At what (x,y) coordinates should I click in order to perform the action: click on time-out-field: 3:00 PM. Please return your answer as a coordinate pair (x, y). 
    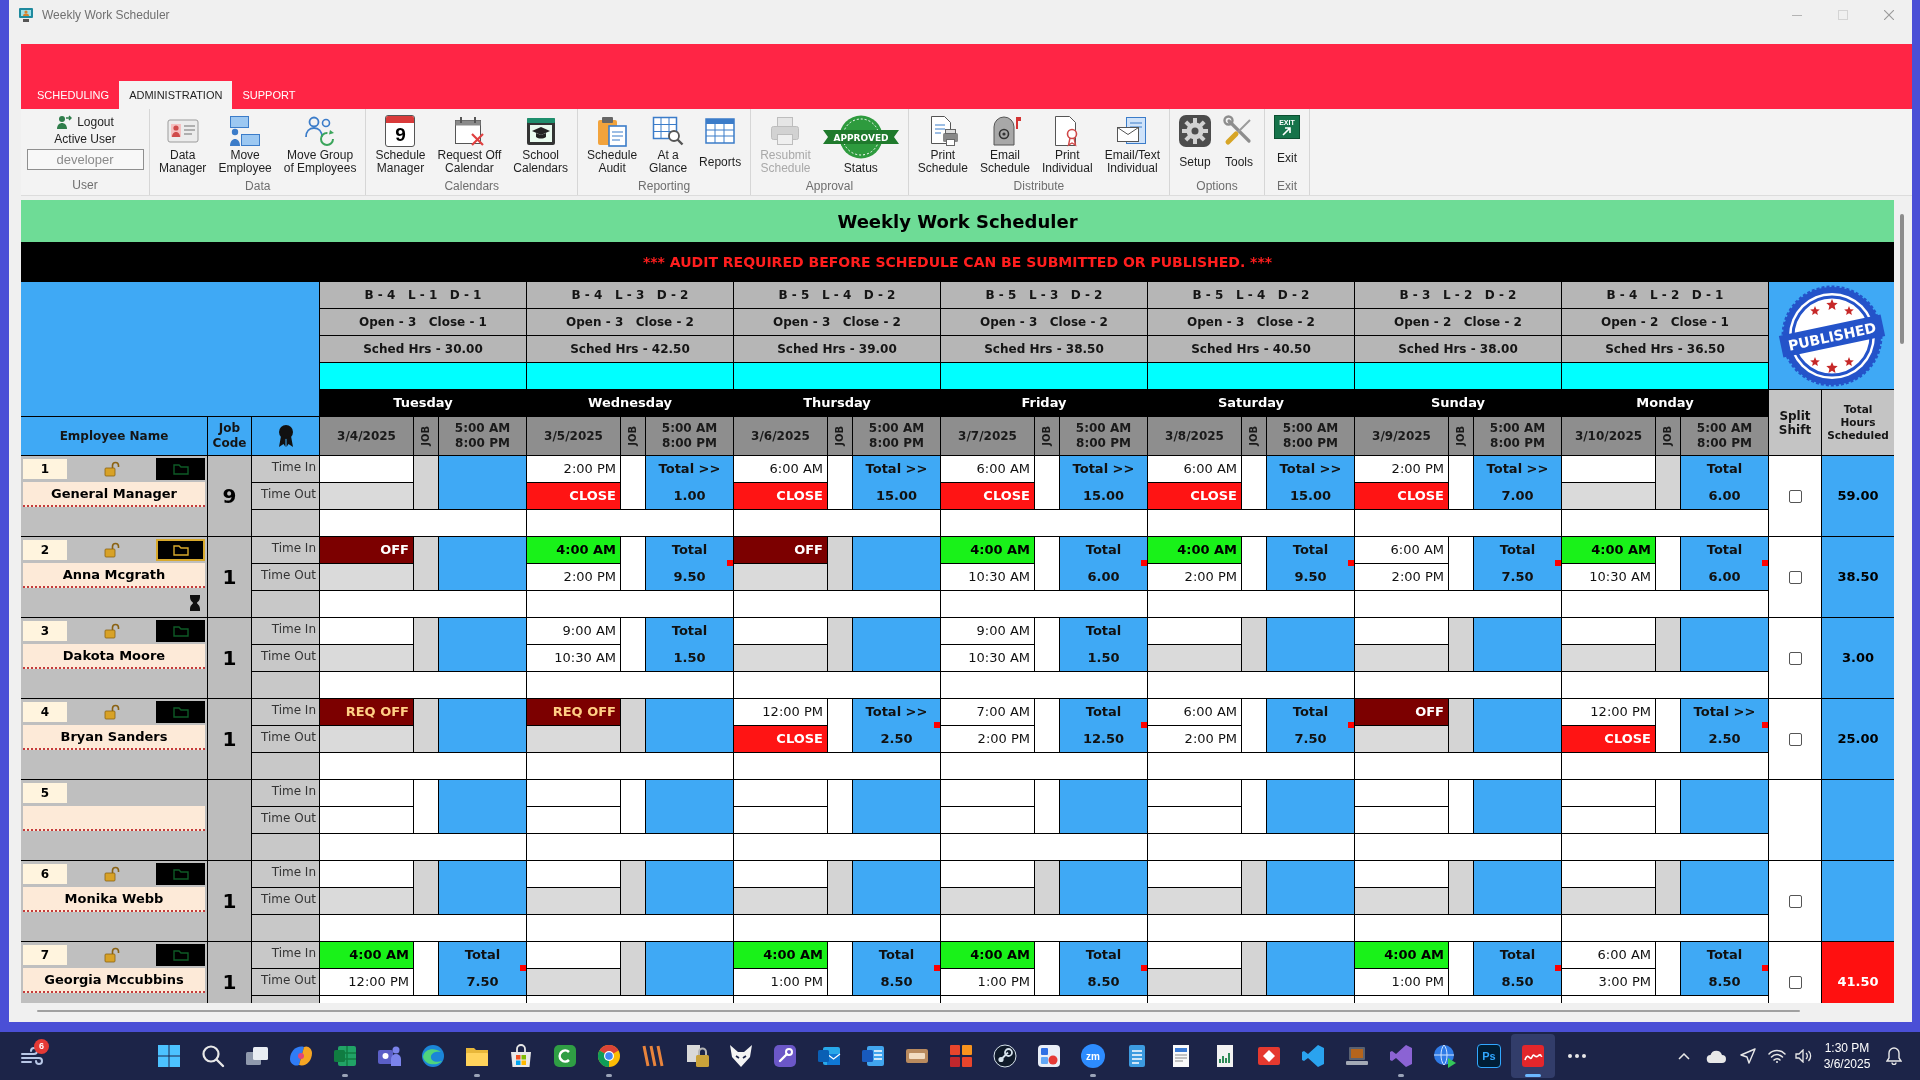
    Looking at the image, I should click on (1608, 982).